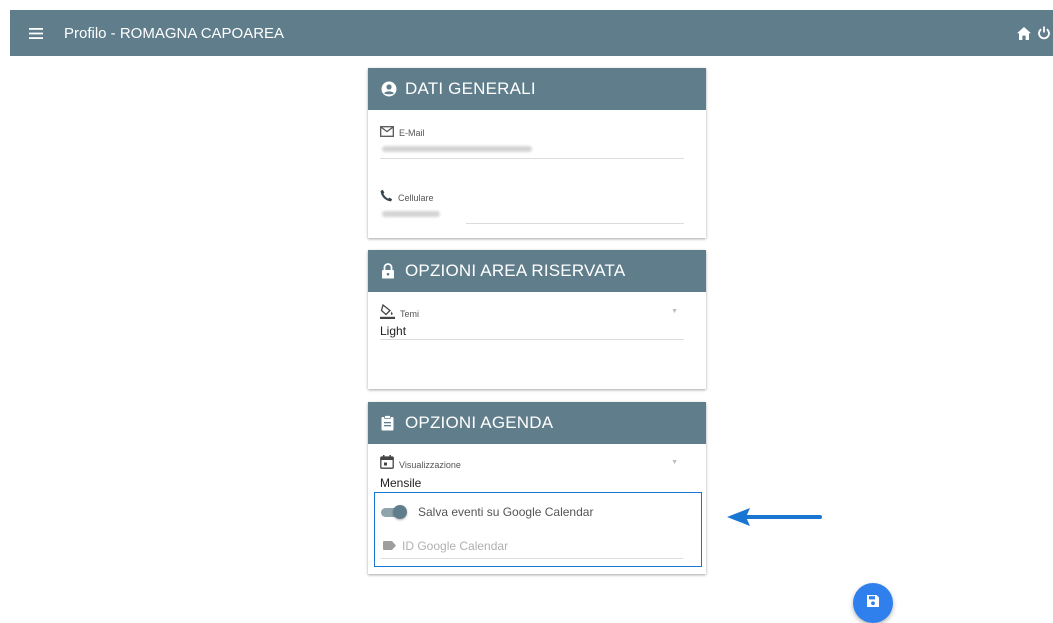  I want to click on save-icon, so click(873, 603).